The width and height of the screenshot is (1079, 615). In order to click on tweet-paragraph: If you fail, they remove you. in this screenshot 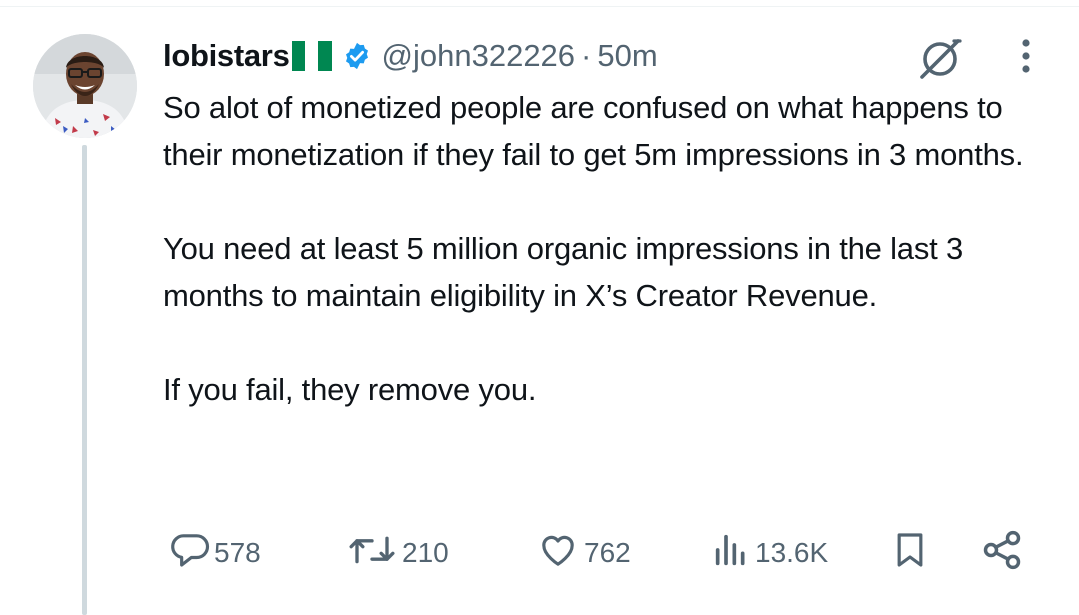, I will do `click(350, 389)`.